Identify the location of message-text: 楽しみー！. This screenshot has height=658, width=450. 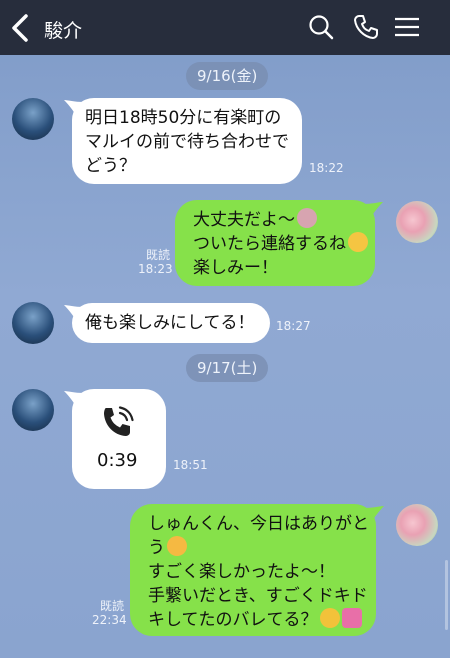
(235, 268).